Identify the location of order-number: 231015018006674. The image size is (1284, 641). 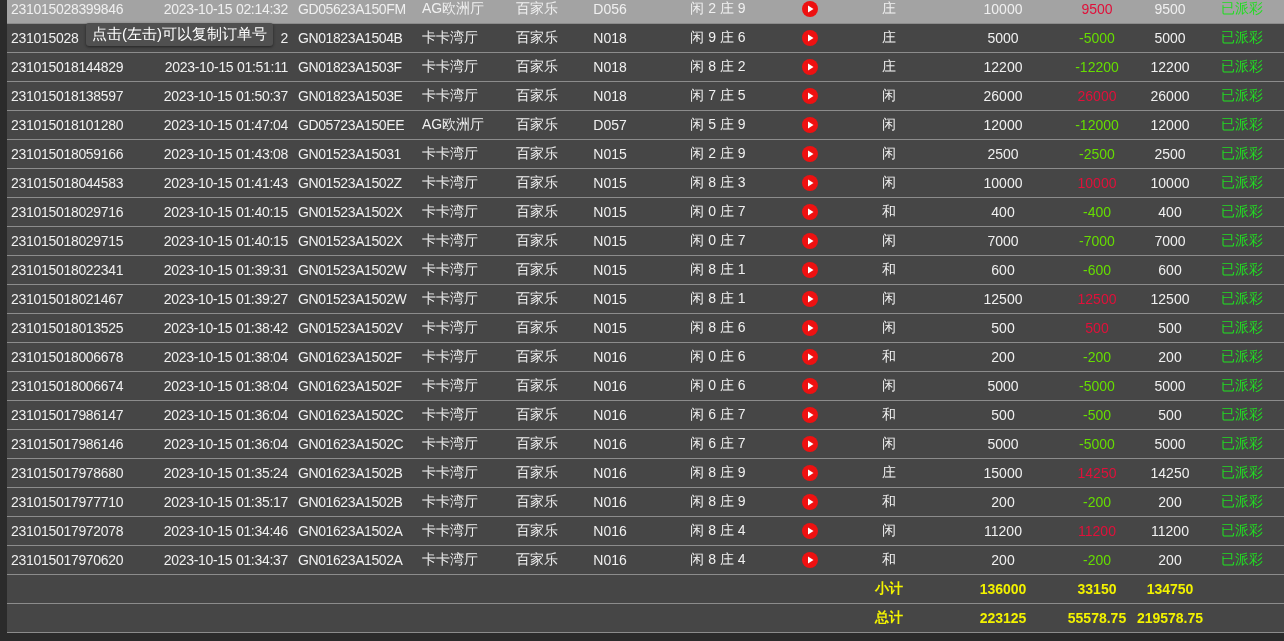
(76, 386).